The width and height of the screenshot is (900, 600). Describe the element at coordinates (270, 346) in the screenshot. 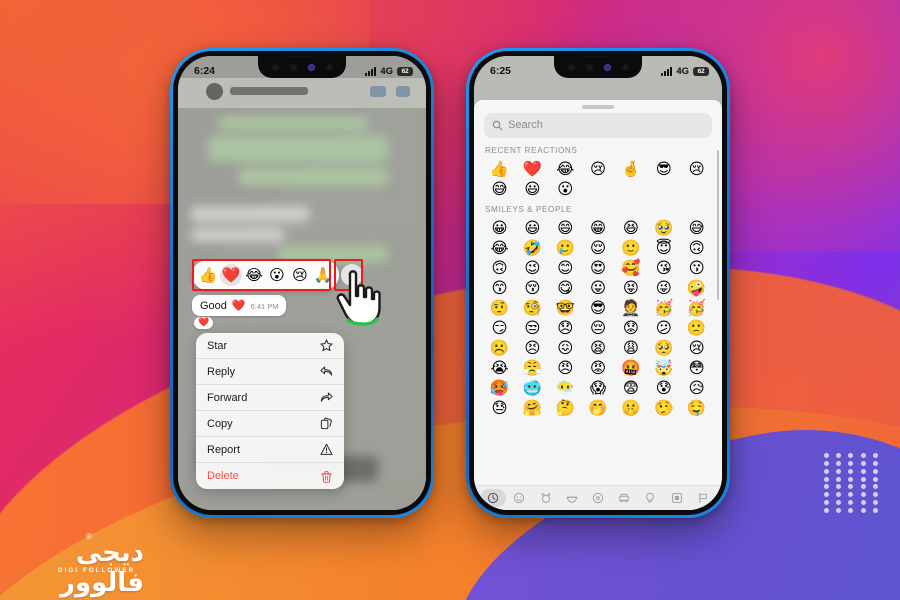

I see `context-menu-item-star: Star` at that location.